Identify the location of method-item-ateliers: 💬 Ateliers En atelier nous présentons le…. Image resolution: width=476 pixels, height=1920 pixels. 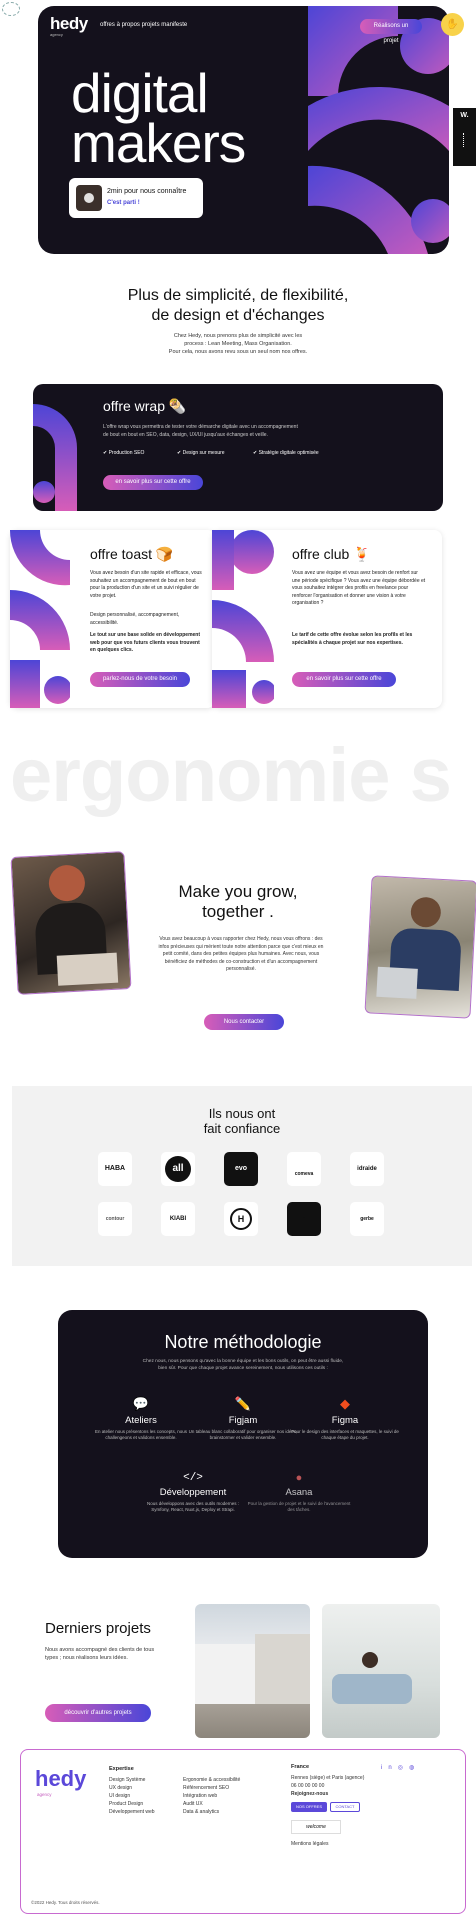
(141, 1418).